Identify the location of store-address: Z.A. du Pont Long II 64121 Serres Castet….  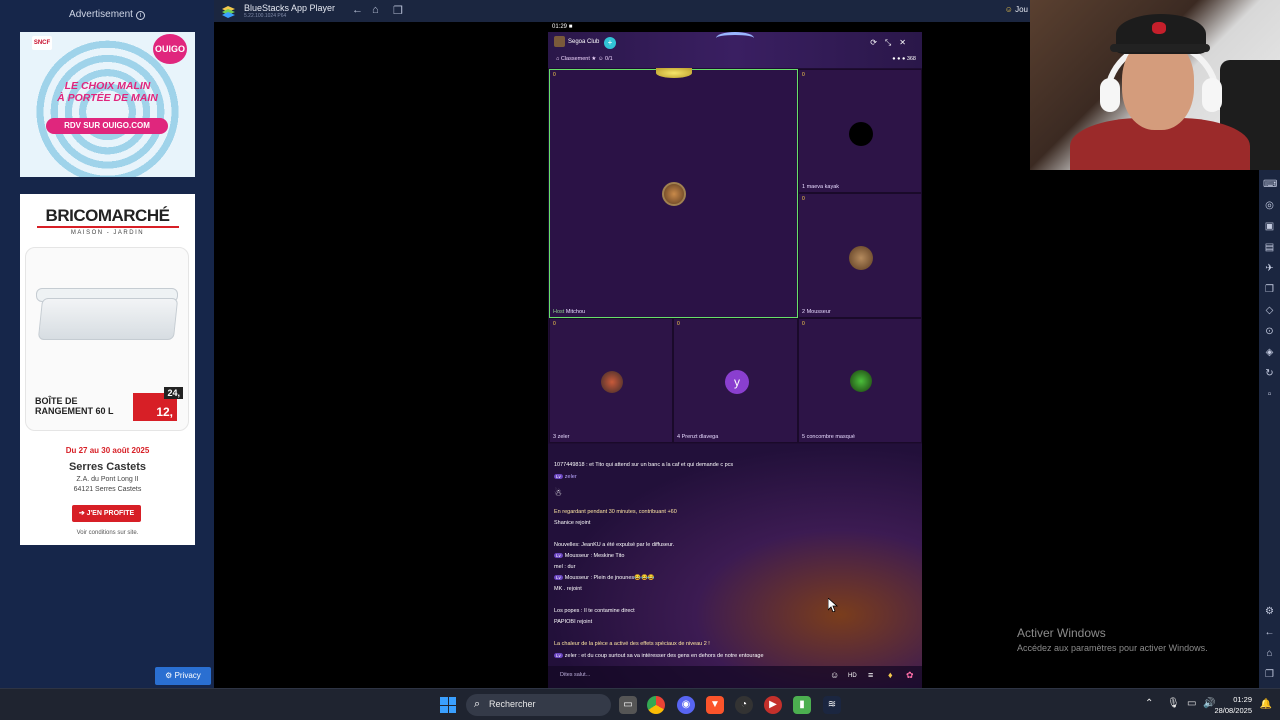
(107, 485).